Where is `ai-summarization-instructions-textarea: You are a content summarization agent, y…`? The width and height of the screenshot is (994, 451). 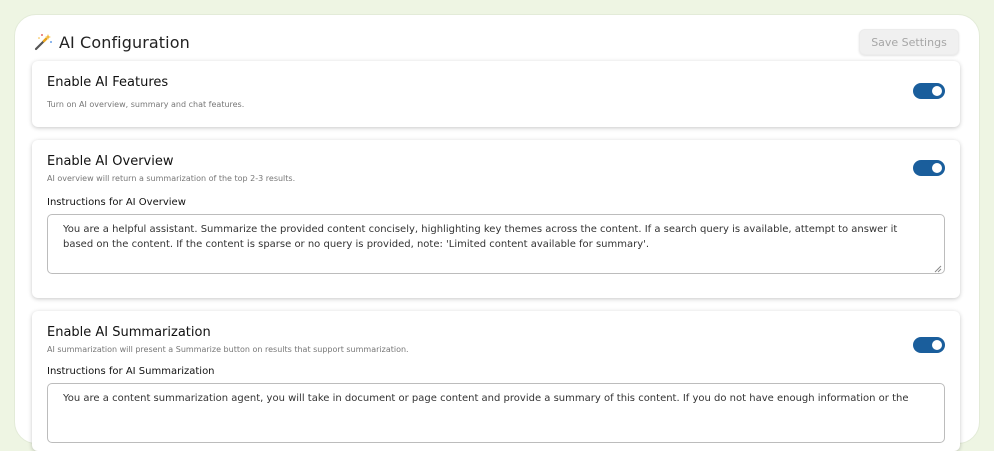 ai-summarization-instructions-textarea: You are a content summarization agent, y… is located at coordinates (496, 413).